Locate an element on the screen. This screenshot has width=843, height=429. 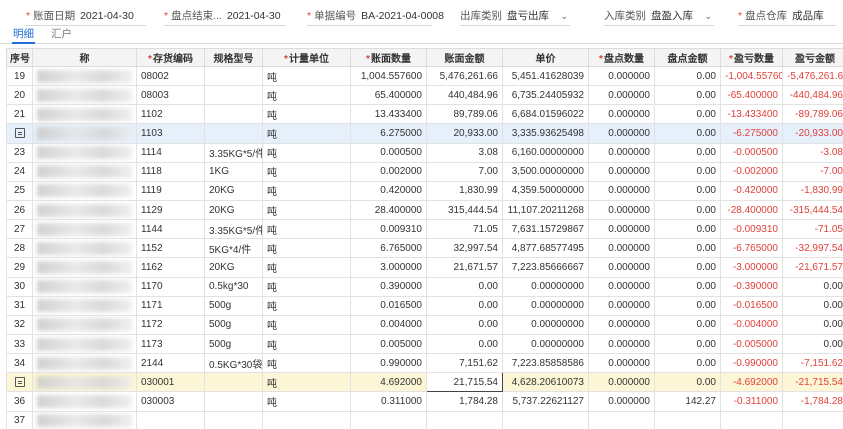
price-cell: 0.00000000 is located at coordinates (545, 286).